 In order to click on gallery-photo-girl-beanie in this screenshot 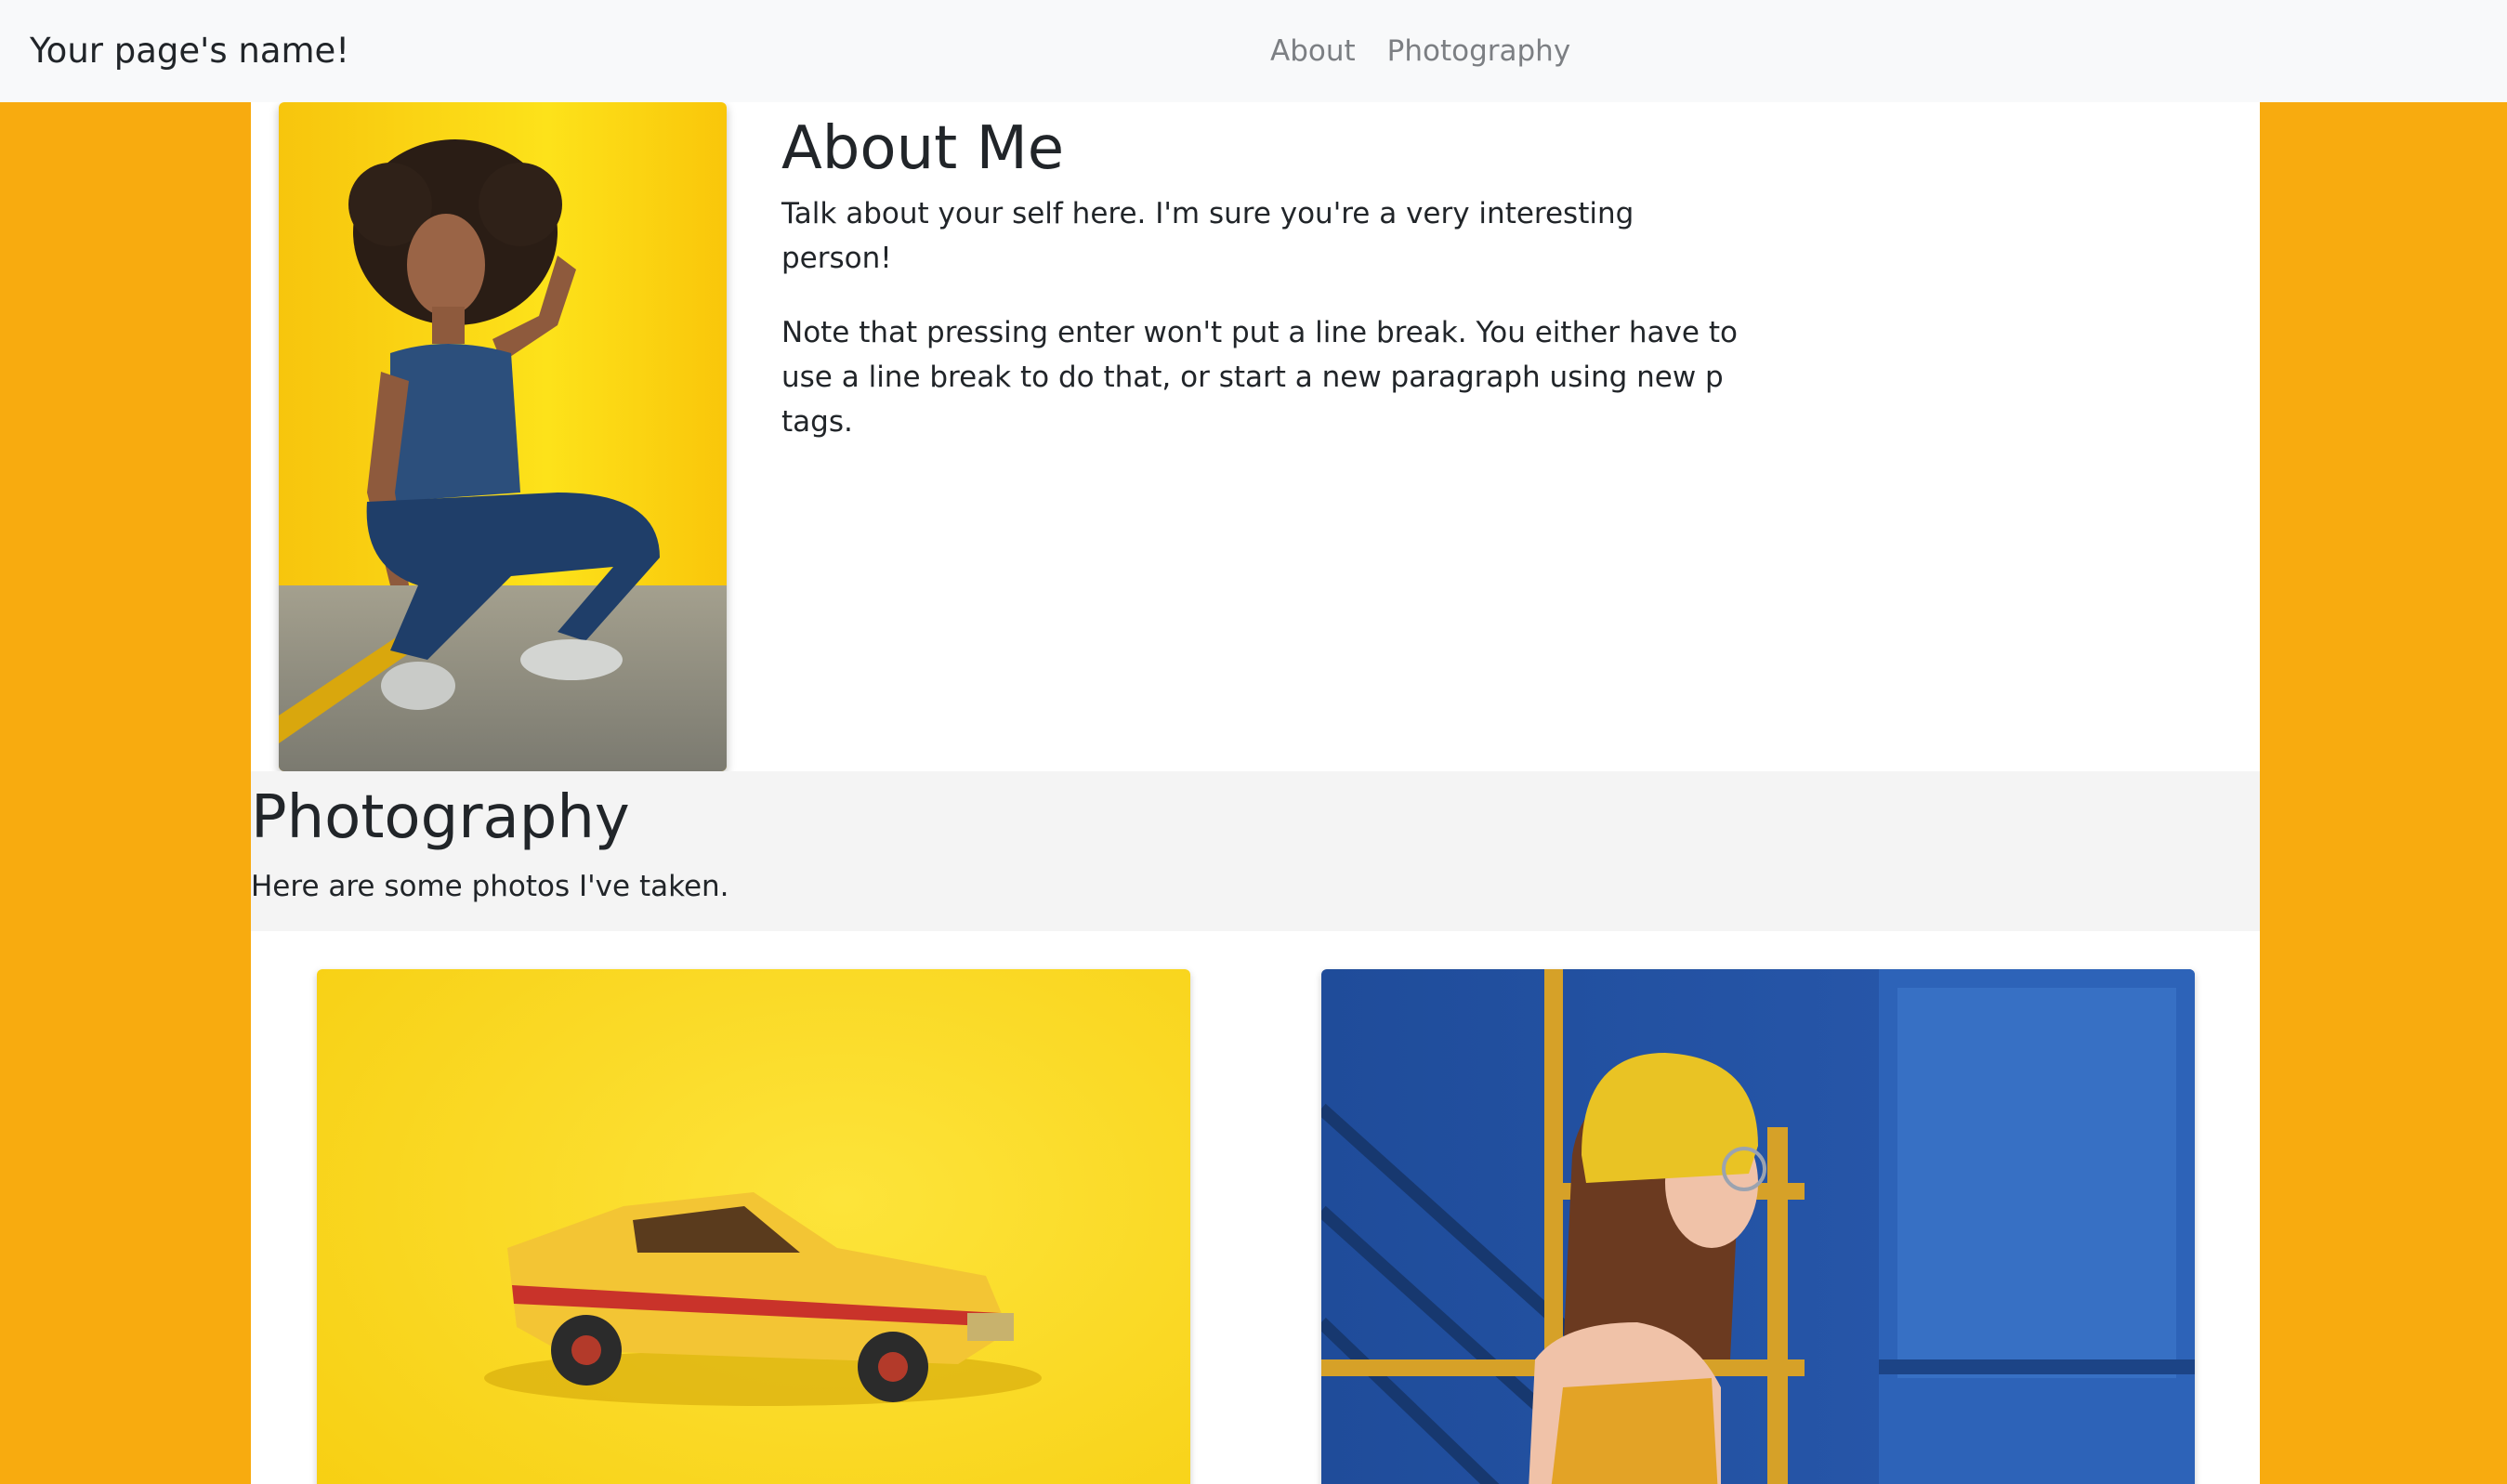, I will do `click(1758, 1226)`.